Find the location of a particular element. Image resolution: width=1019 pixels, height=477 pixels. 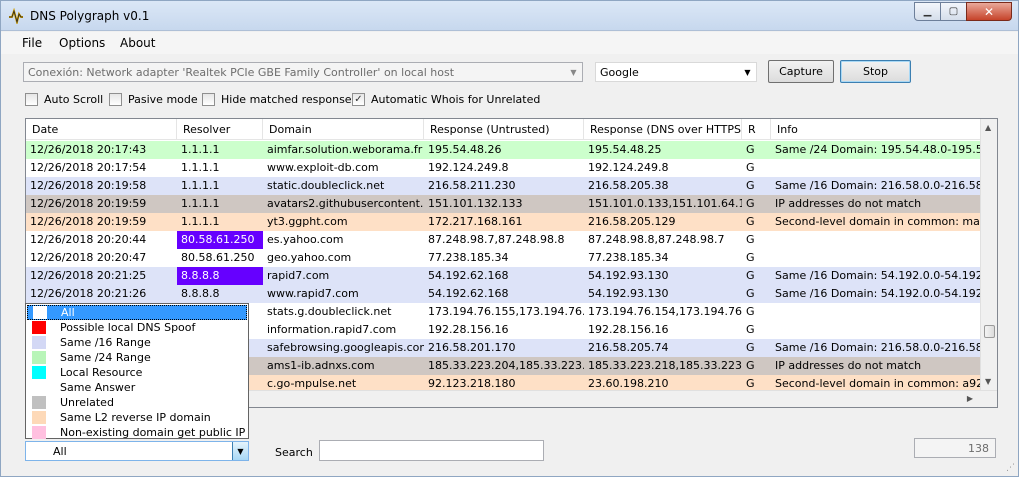

filter-option-label: Unrelated is located at coordinates (87, 402).